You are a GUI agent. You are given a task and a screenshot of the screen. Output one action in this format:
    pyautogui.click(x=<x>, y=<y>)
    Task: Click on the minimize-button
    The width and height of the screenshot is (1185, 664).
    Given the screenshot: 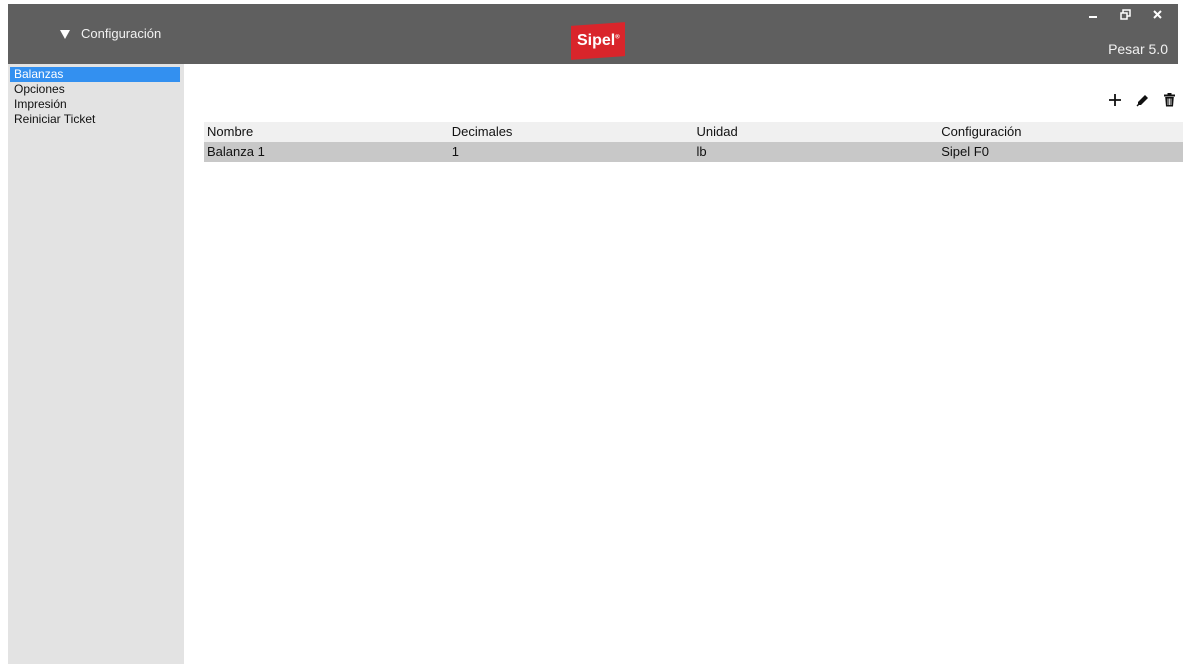 What is the action you would take?
    pyautogui.click(x=1093, y=14)
    